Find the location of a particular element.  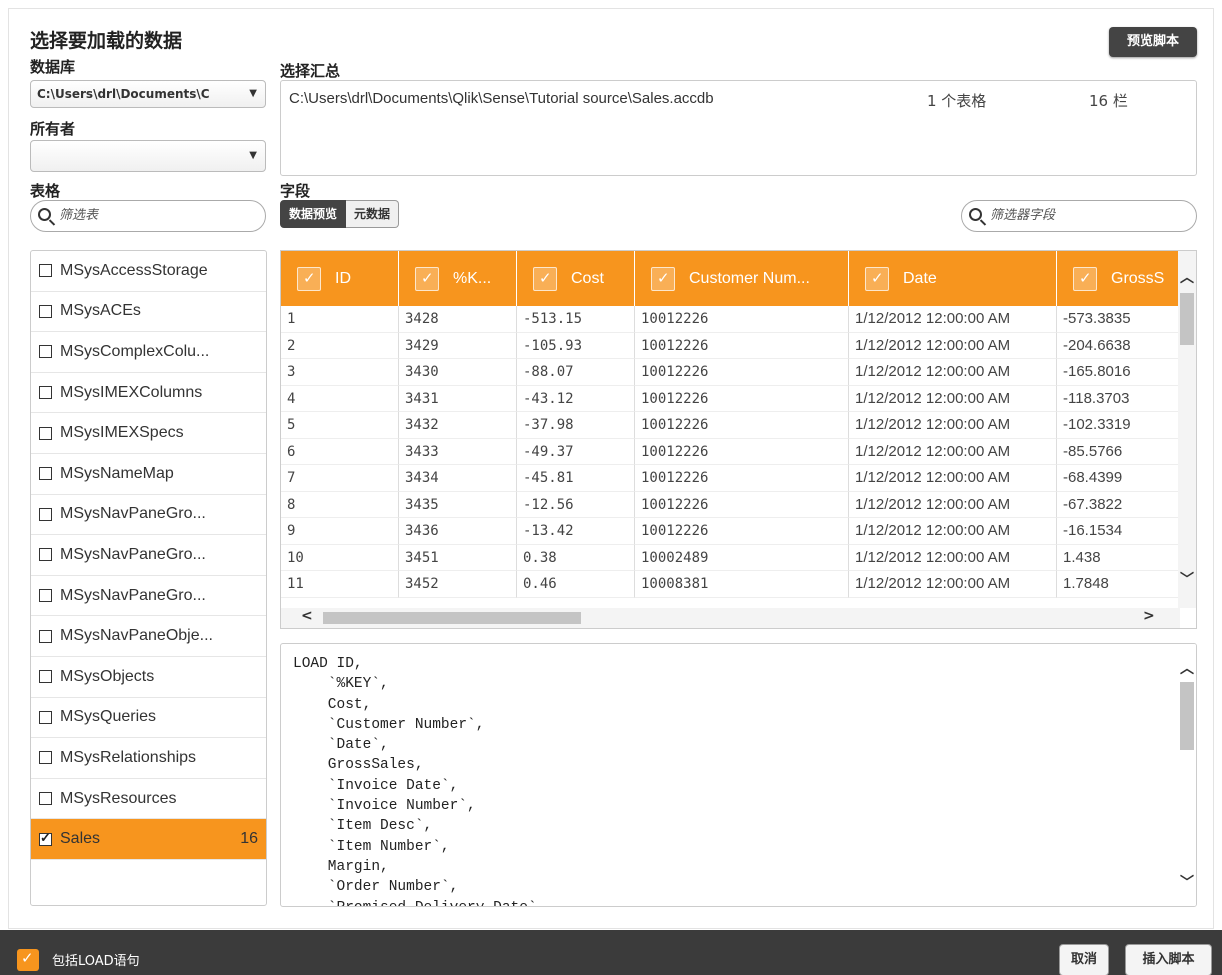

tab-data-preview: 数据预览 is located at coordinates (313, 214).